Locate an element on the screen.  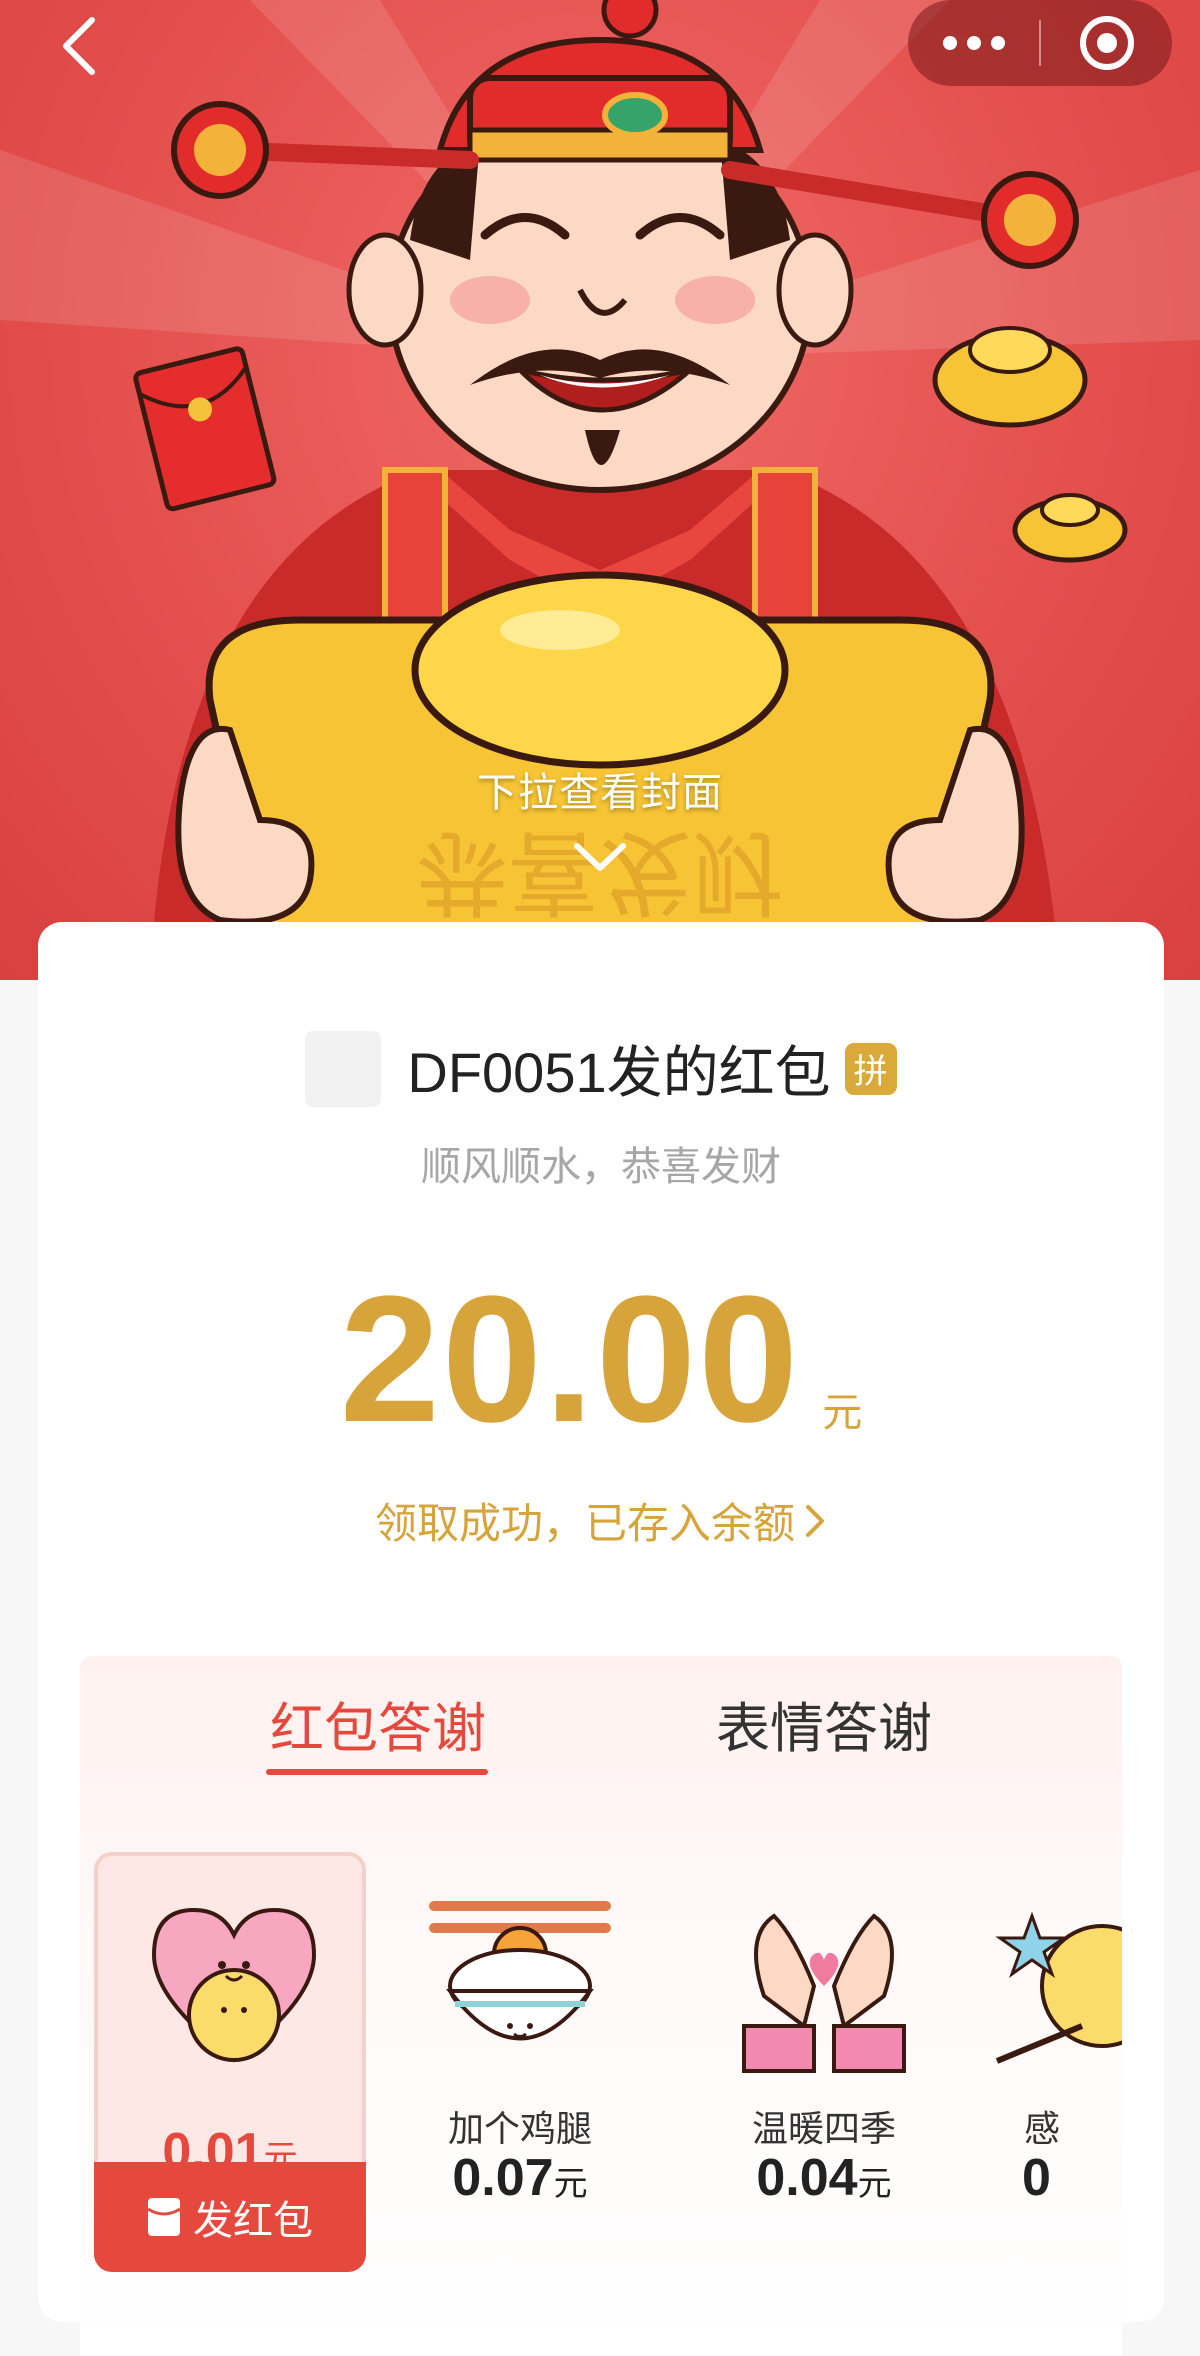
chevron-left-icon is located at coordinates (79, 46).